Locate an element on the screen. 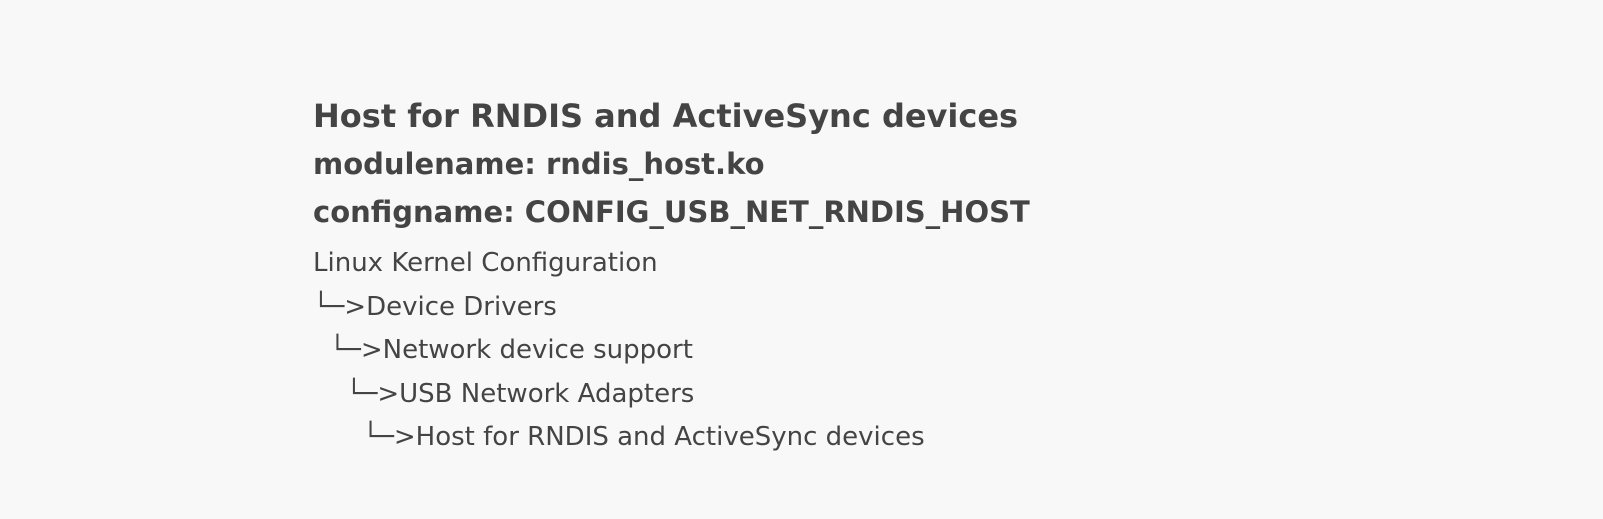 Image resolution: width=1603 pixels, height=519 pixels. menu-path-level-2: └─>Network device support is located at coordinates (503, 350).